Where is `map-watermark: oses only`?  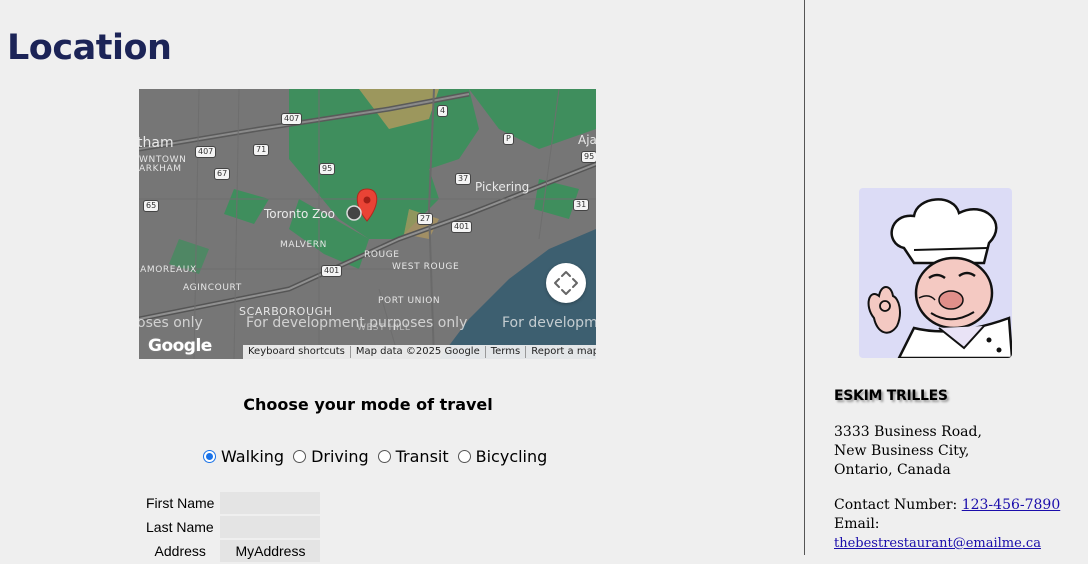 map-watermark: oses only is located at coordinates (171, 323).